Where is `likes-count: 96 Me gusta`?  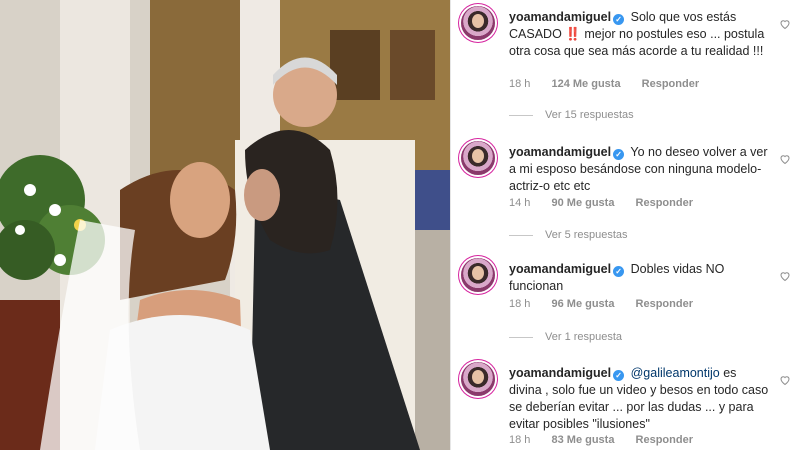
likes-count: 96 Me gusta is located at coordinates (582, 304).